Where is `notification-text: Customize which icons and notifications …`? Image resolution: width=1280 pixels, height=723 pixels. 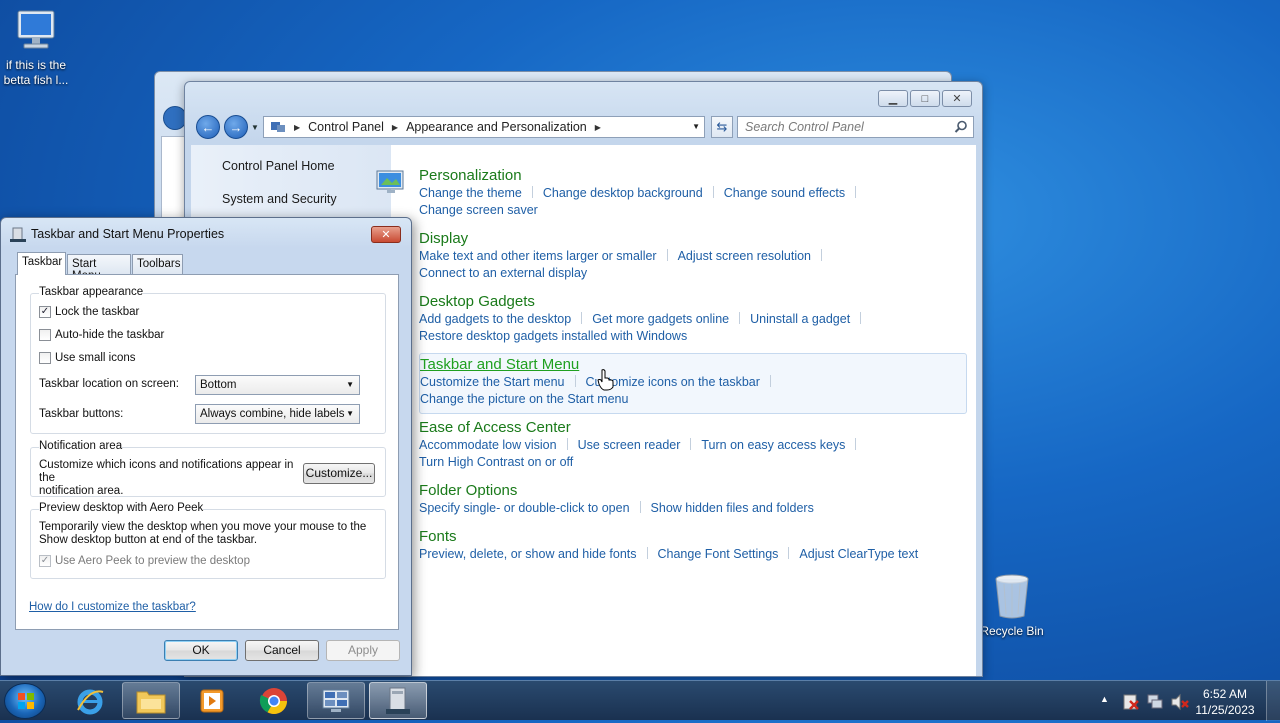
notification-text: Customize which icons and notifications … is located at coordinates (166, 471).